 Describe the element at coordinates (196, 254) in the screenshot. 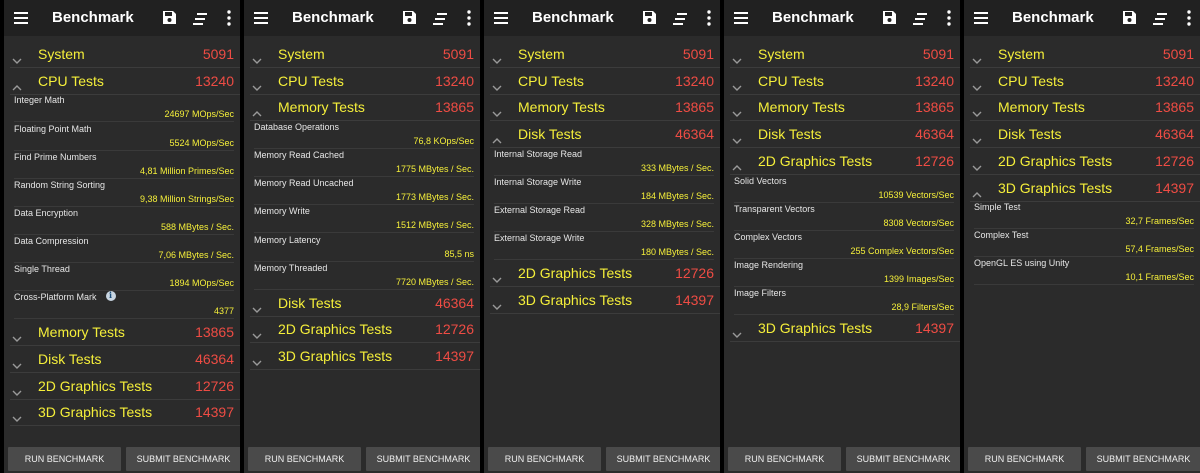

I see `test-value: 7,06 MBytes / Sec.` at that location.